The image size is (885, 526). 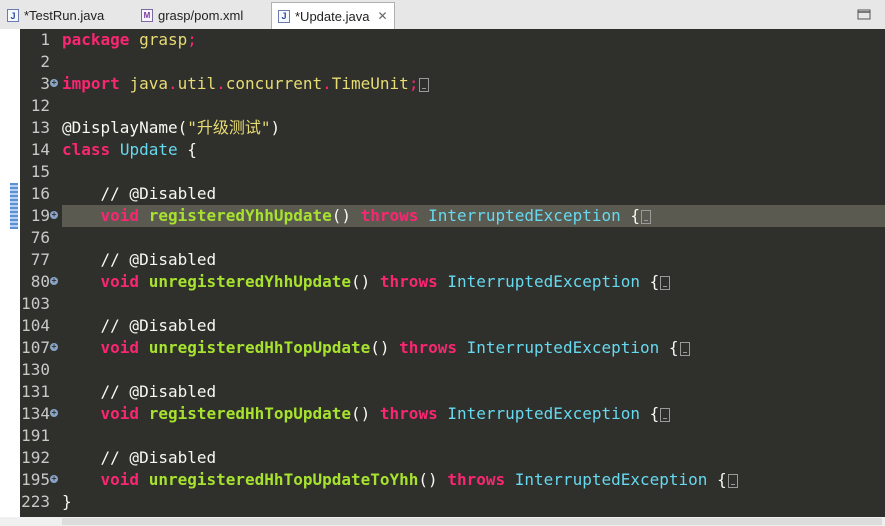 What do you see at coordinates (259, 347) in the screenshot?
I see `method-name: unregisteredHhTopUpdate` at bounding box center [259, 347].